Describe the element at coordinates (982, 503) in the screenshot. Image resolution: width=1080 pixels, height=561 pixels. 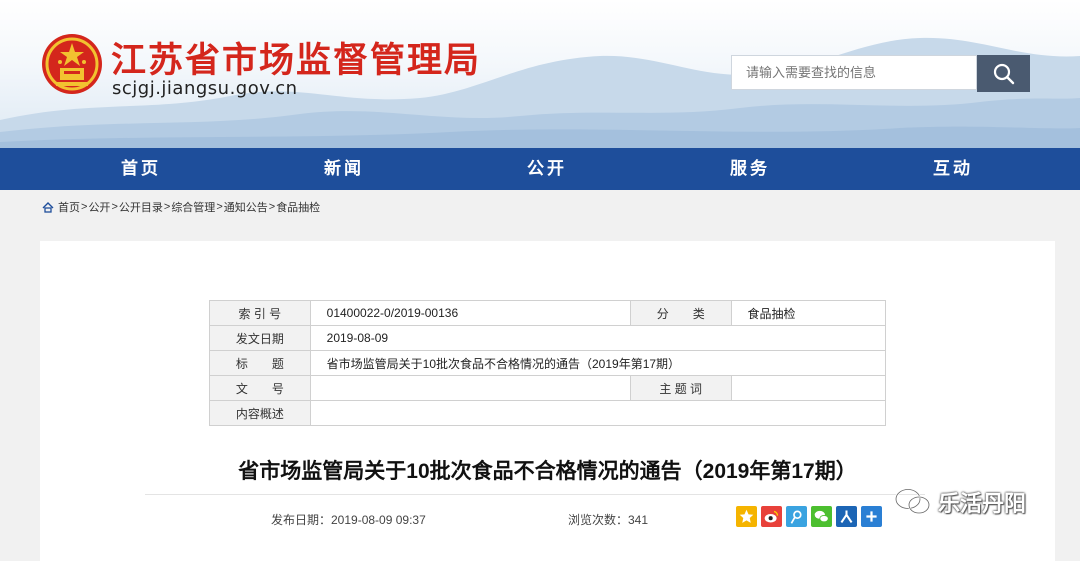
I see `watermark-text: 乐活丹阳` at that location.